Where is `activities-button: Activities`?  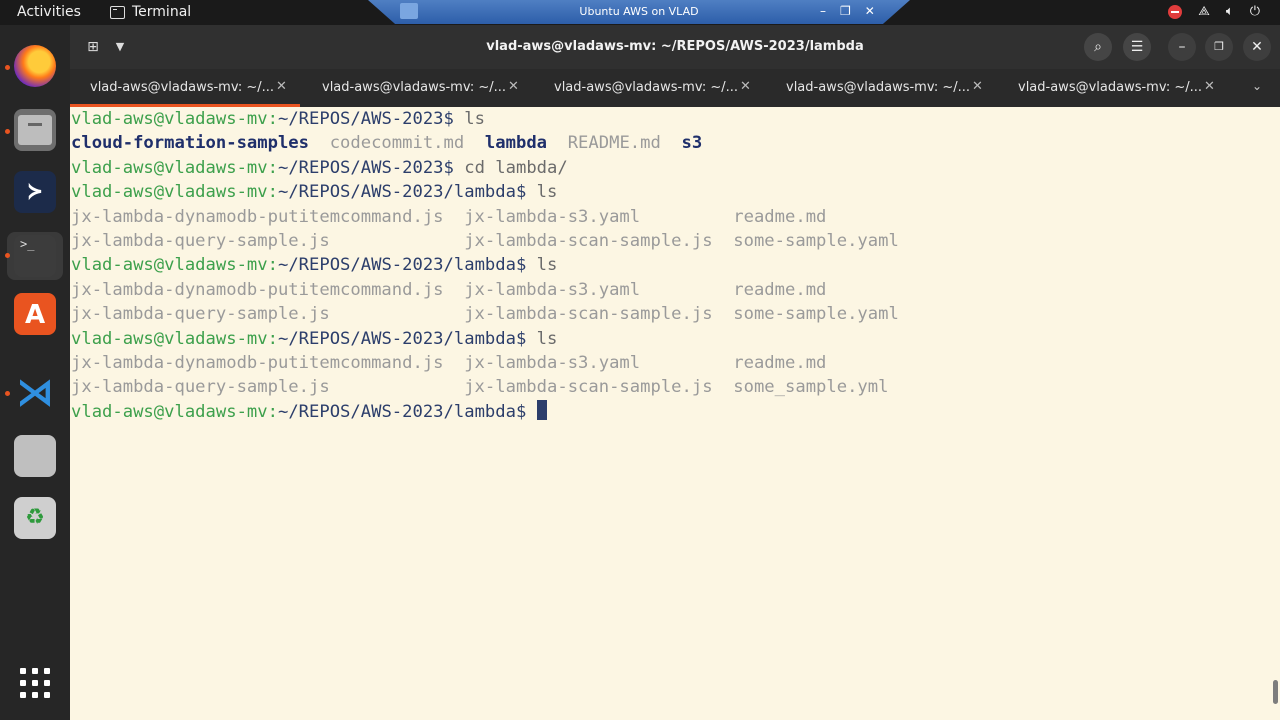 activities-button: Activities is located at coordinates (49, 12).